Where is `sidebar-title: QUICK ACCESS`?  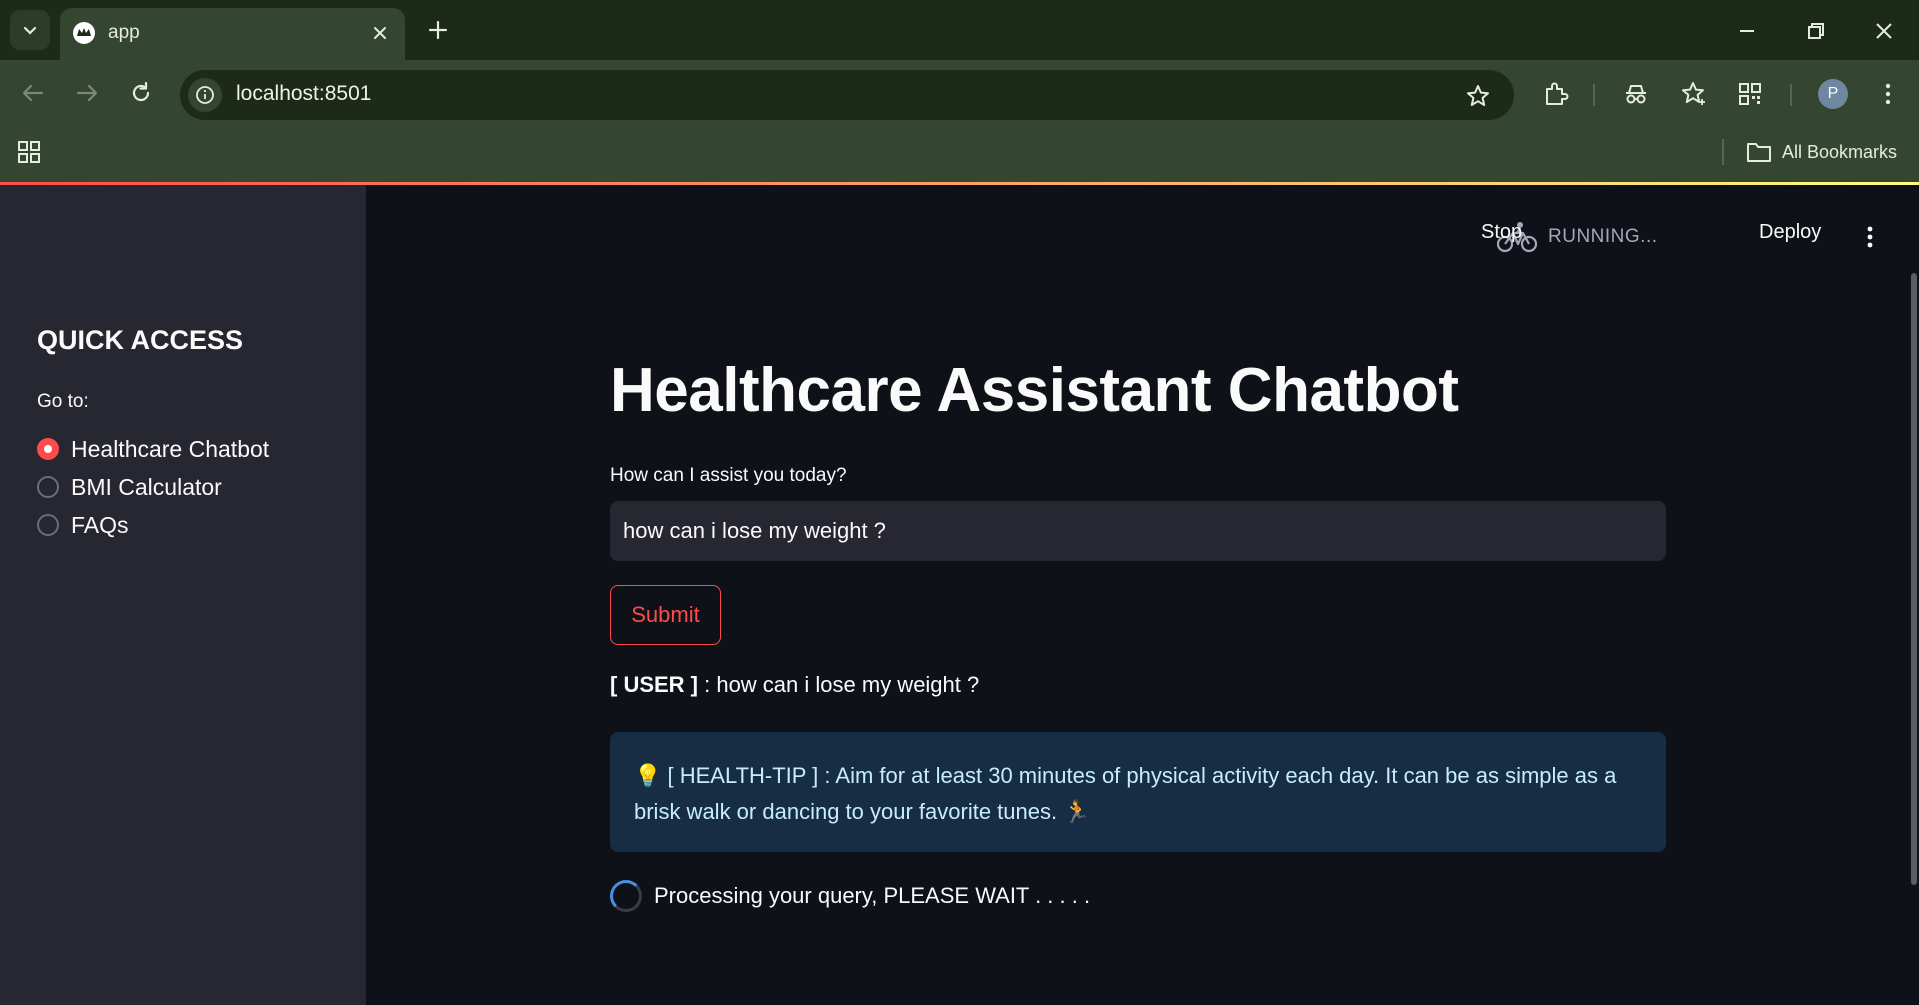 sidebar-title: QUICK ACCESS is located at coordinates (140, 340).